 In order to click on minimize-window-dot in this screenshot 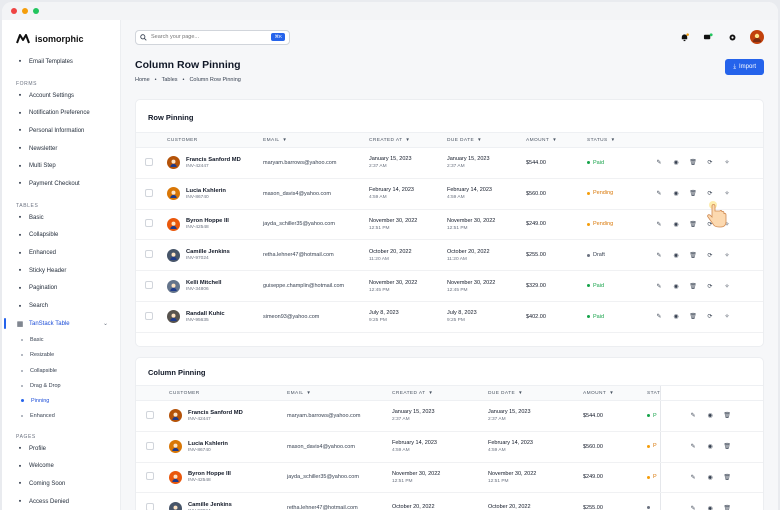, I will do `click(25, 11)`.